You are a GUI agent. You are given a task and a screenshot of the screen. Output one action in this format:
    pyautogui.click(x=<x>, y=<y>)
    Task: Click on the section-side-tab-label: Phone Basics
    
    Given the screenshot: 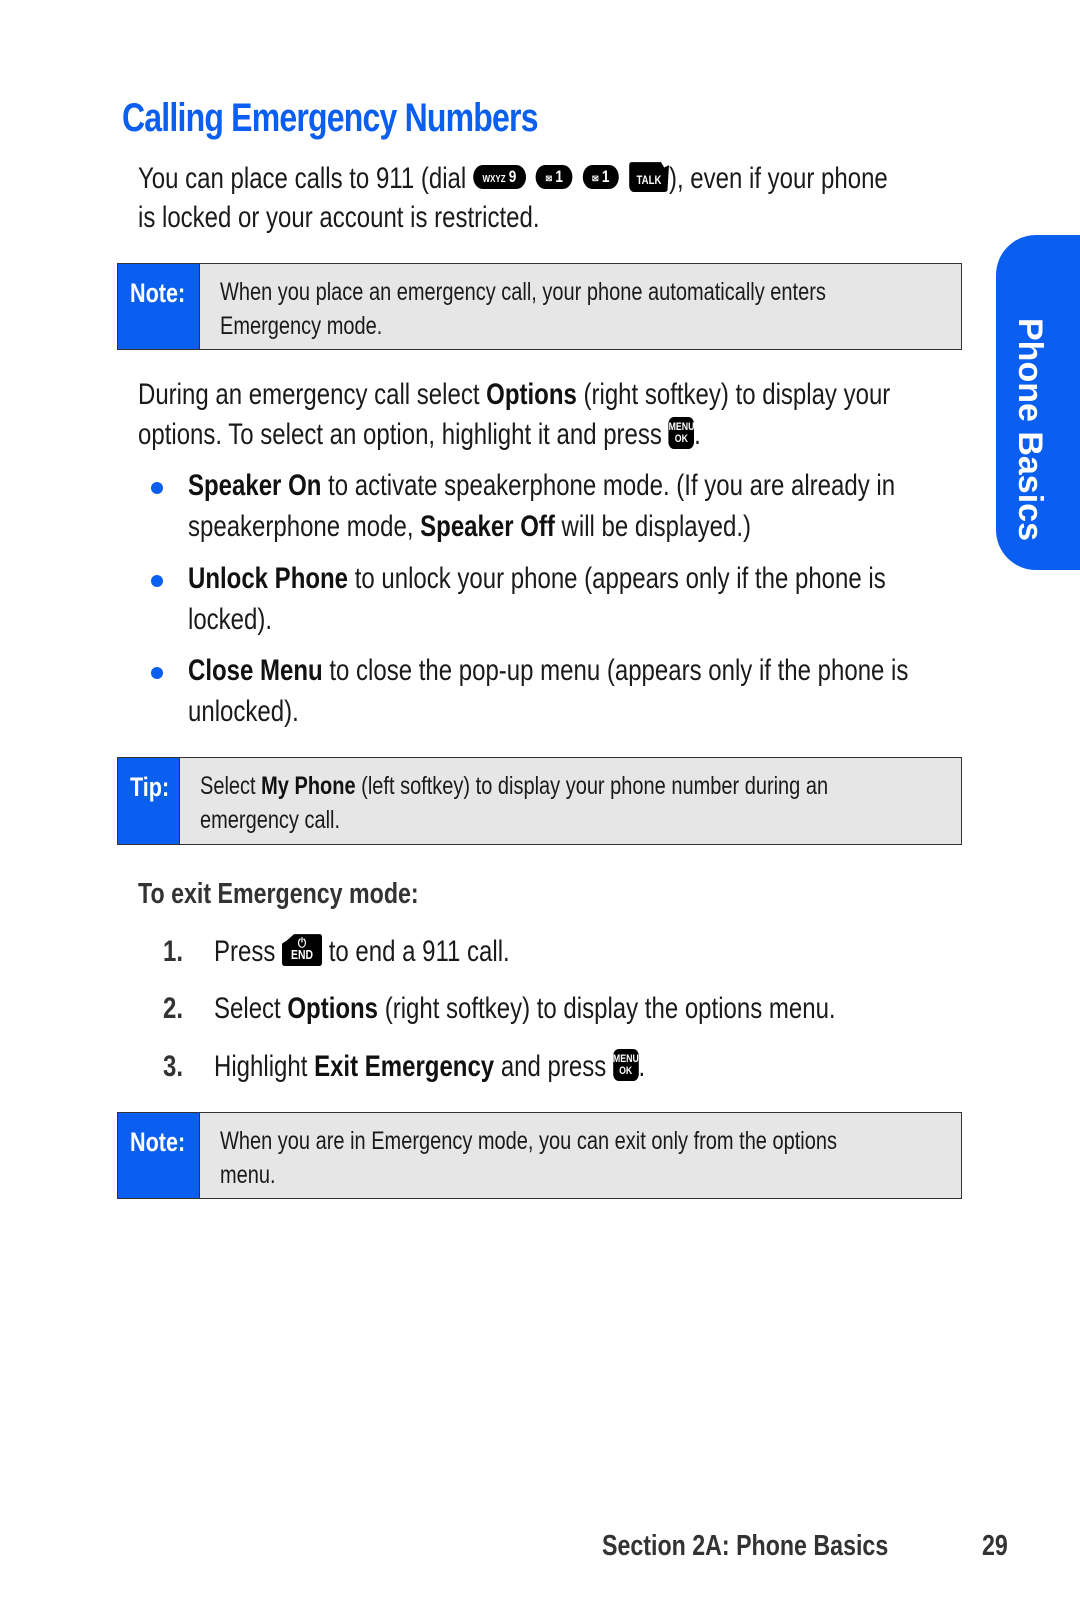 What is the action you would take?
    pyautogui.click(x=1030, y=429)
    